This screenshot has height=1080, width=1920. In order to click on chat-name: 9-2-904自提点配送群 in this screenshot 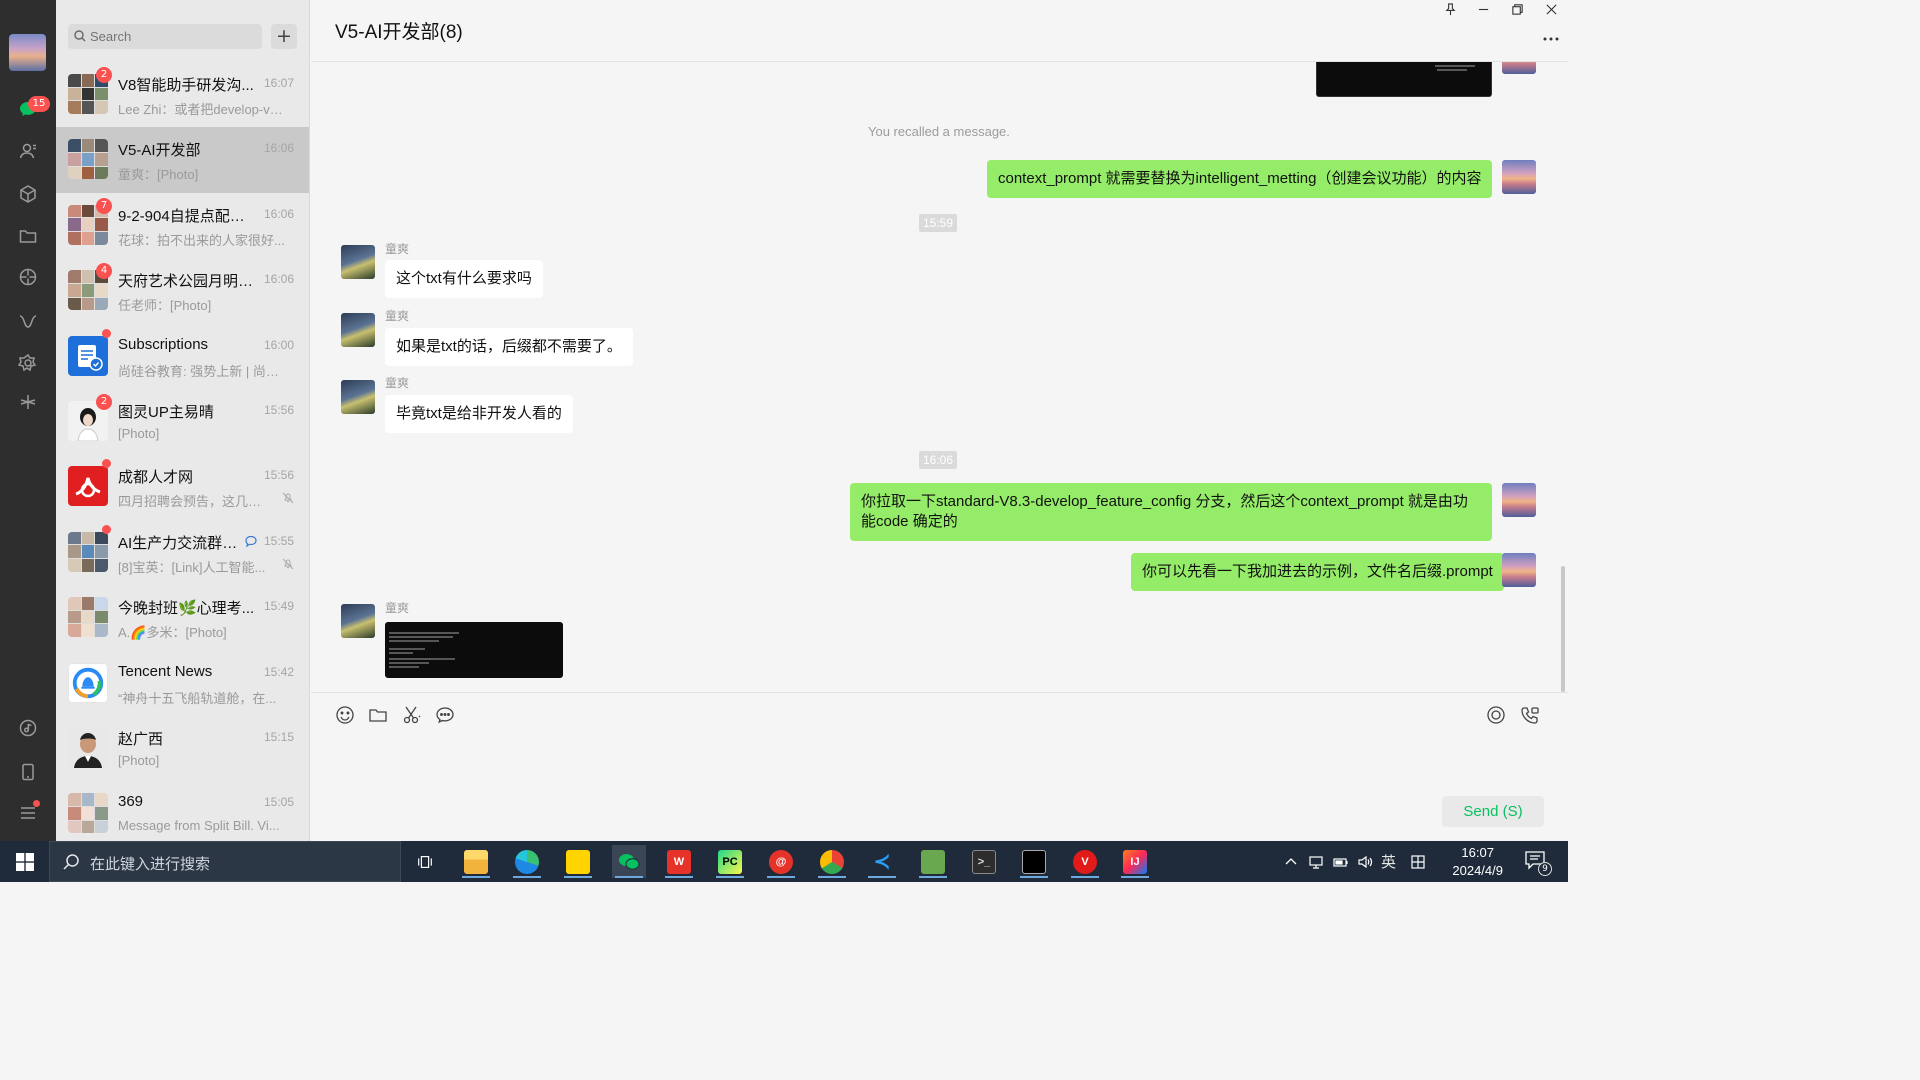, I will do `click(188, 216)`.